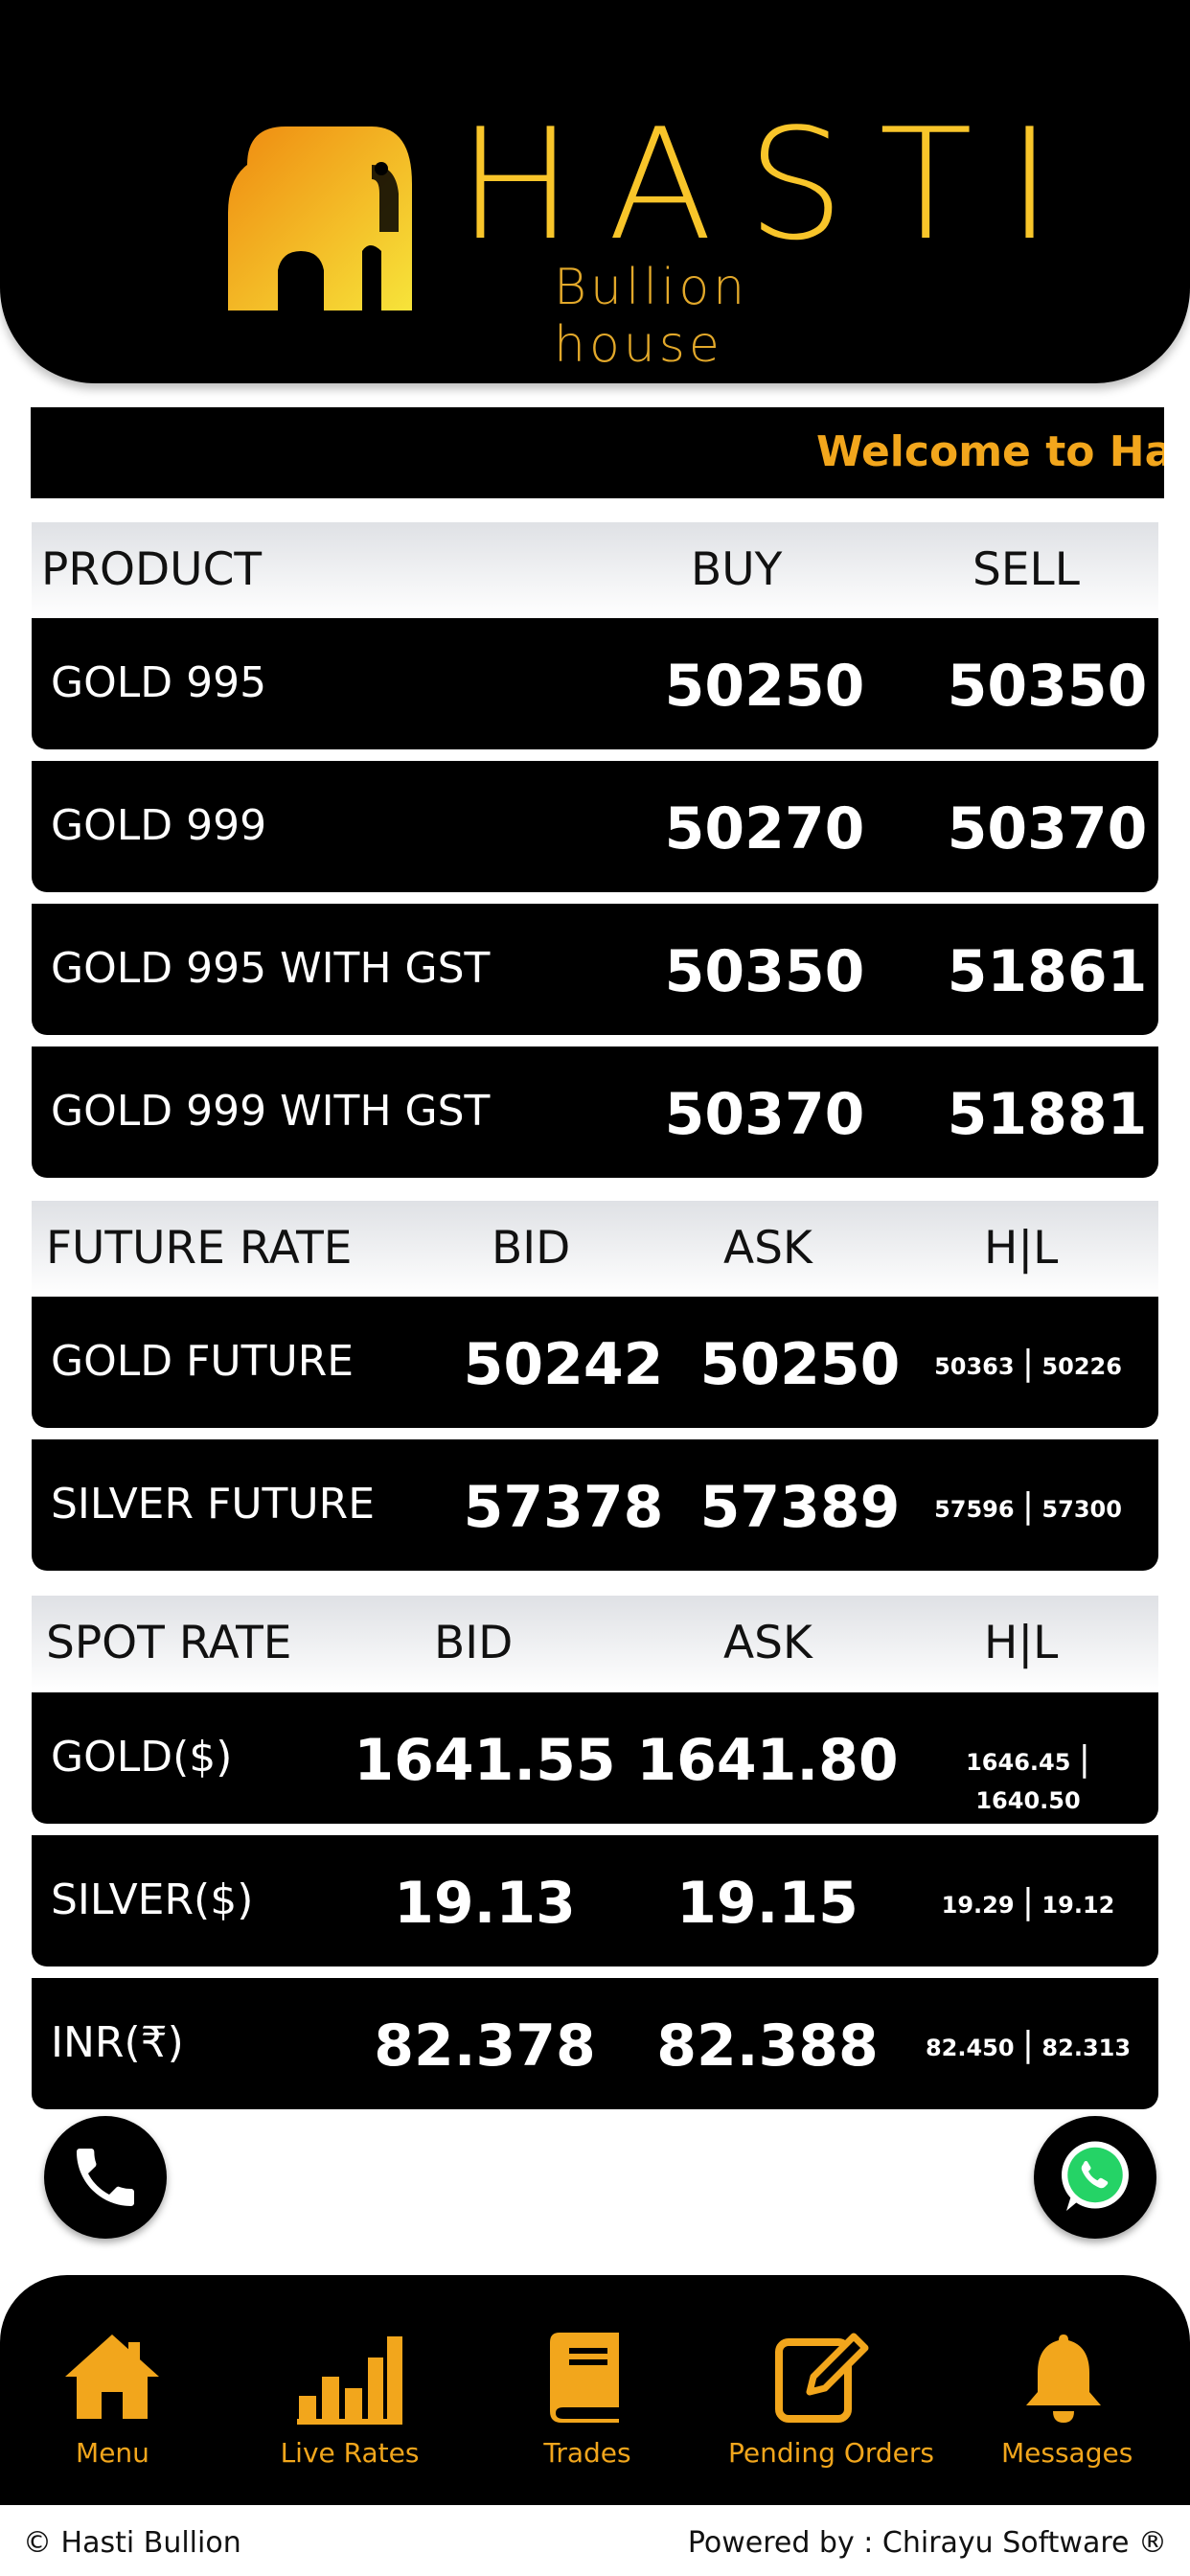 This screenshot has height=2576, width=1190. I want to click on future-ask-header: ASK, so click(767, 1249).